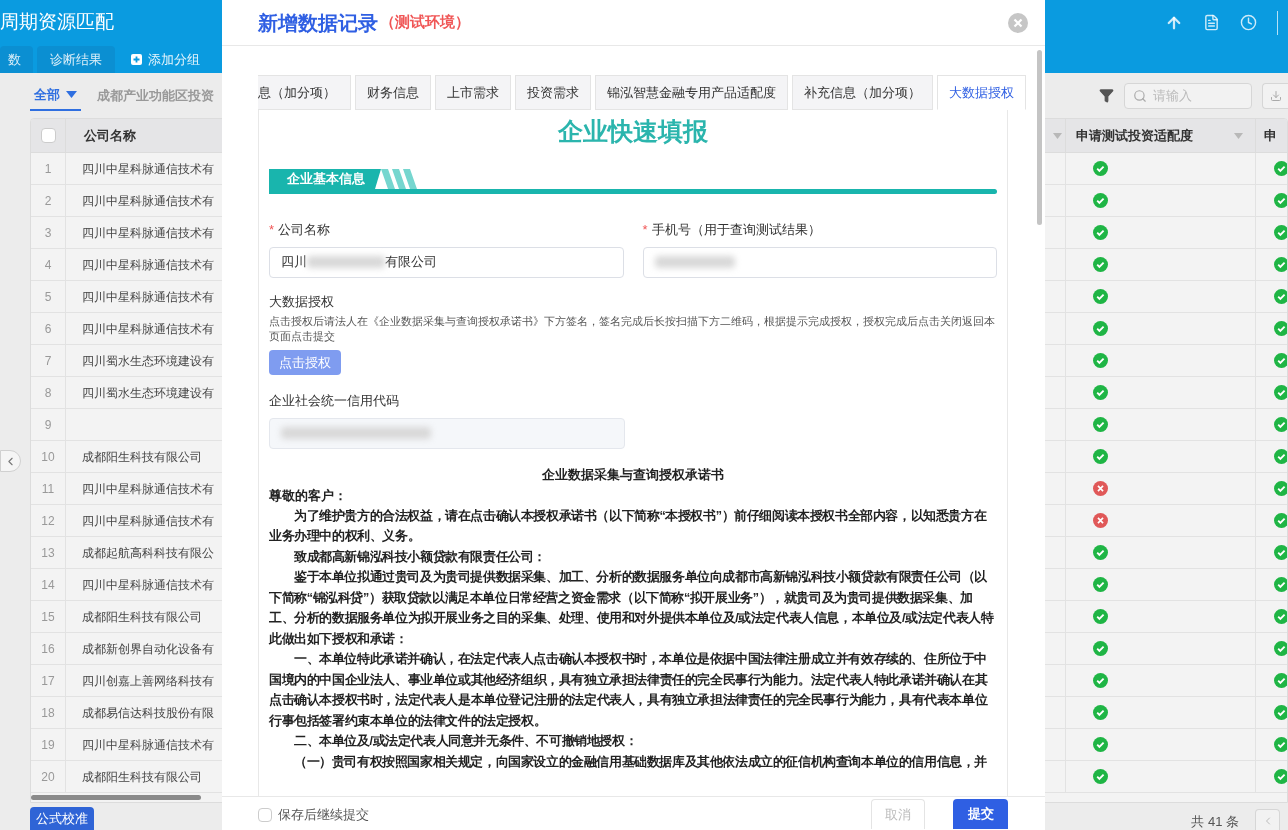  I want to click on download-button, so click(1275, 95).